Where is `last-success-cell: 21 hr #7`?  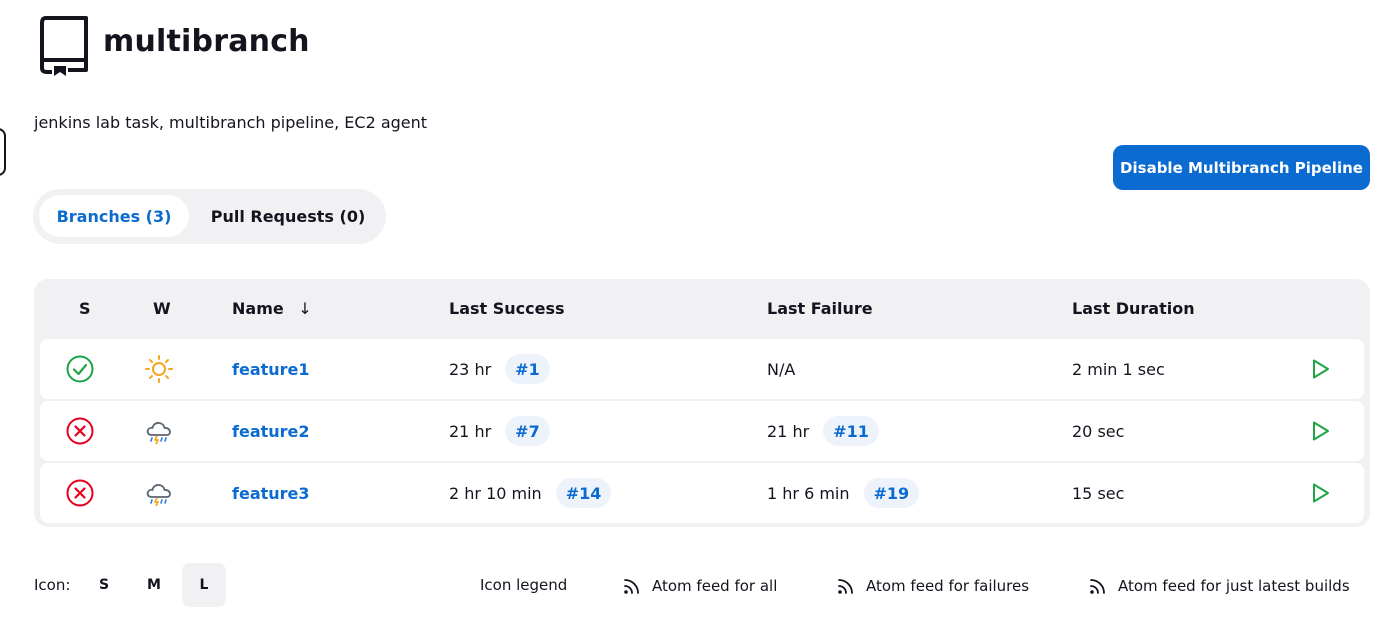 last-success-cell: 21 hr #7 is located at coordinates (499, 431).